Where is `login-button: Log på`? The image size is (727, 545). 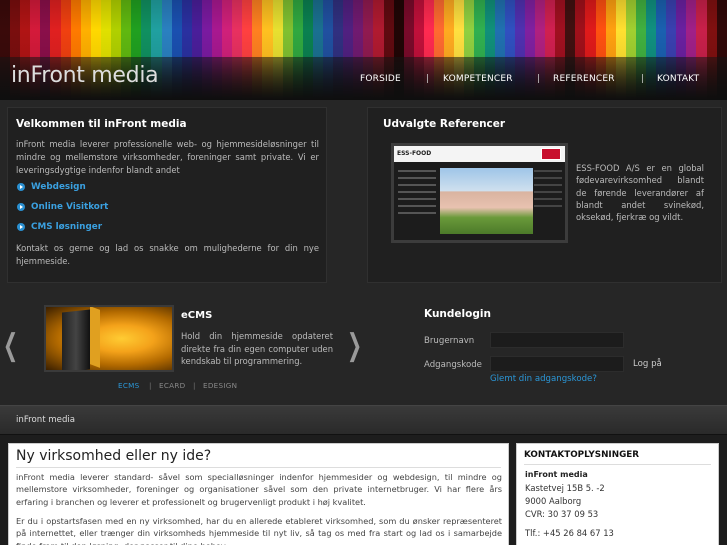 login-button: Log på is located at coordinates (647, 364).